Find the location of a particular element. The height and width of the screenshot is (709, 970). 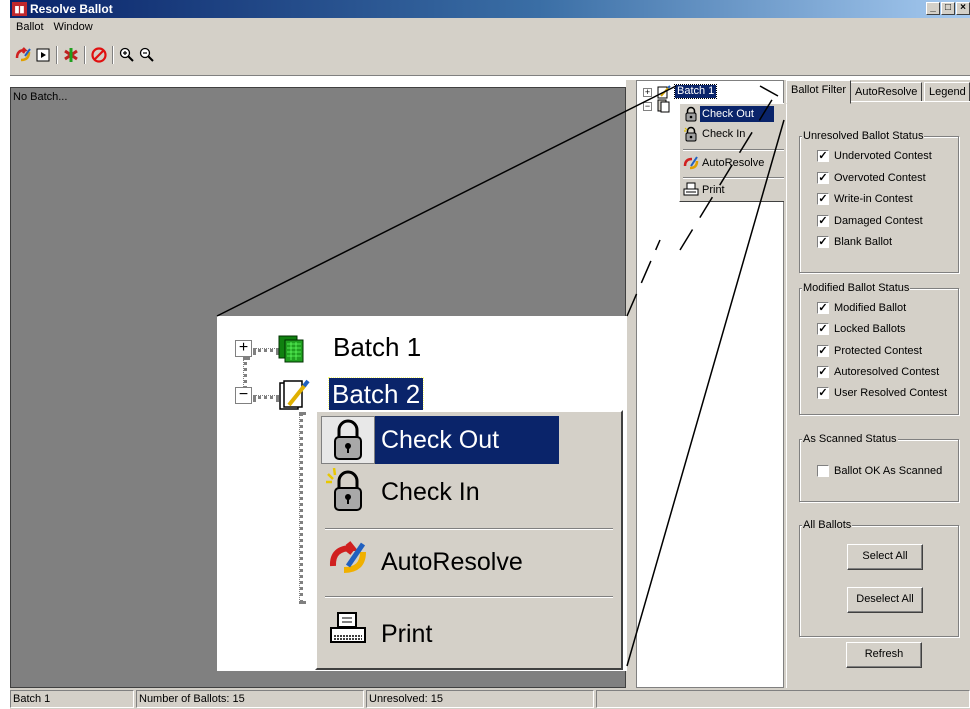

menu-ballot: Ballot is located at coordinates (30, 27).